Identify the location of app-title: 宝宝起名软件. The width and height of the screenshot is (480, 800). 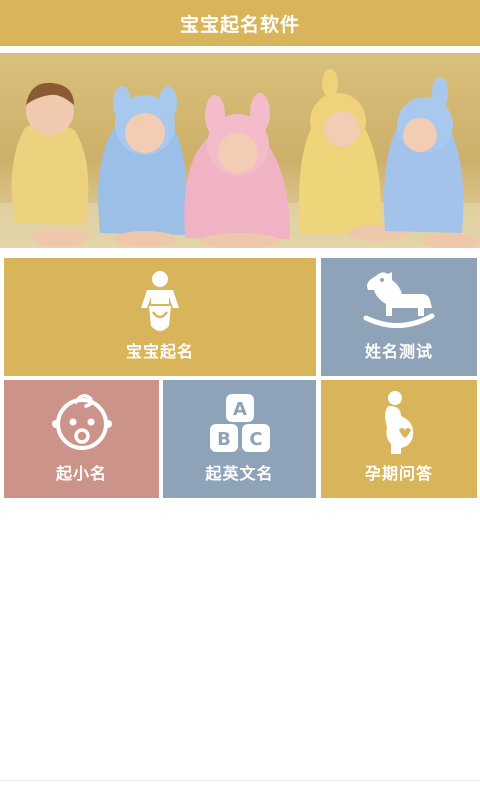
(239, 24).